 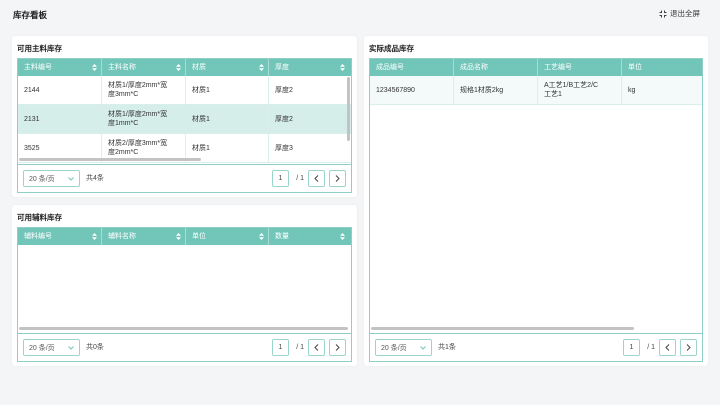 I want to click on pagination: 20 条/页 共1条 1 / 1, so click(x=536, y=347).